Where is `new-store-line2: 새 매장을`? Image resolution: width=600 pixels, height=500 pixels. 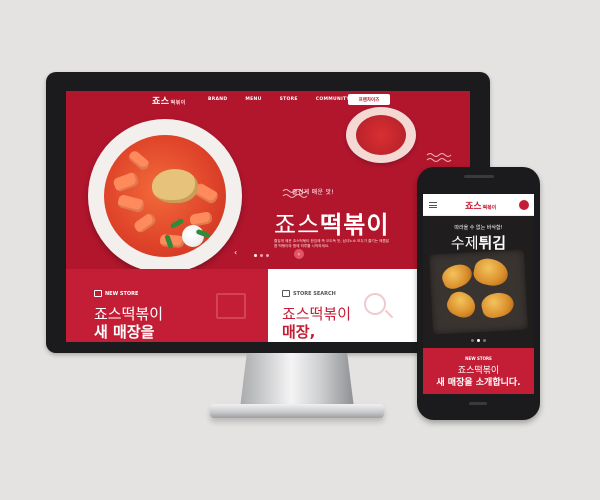
new-store-line2: 새 매장을 is located at coordinates (124, 332).